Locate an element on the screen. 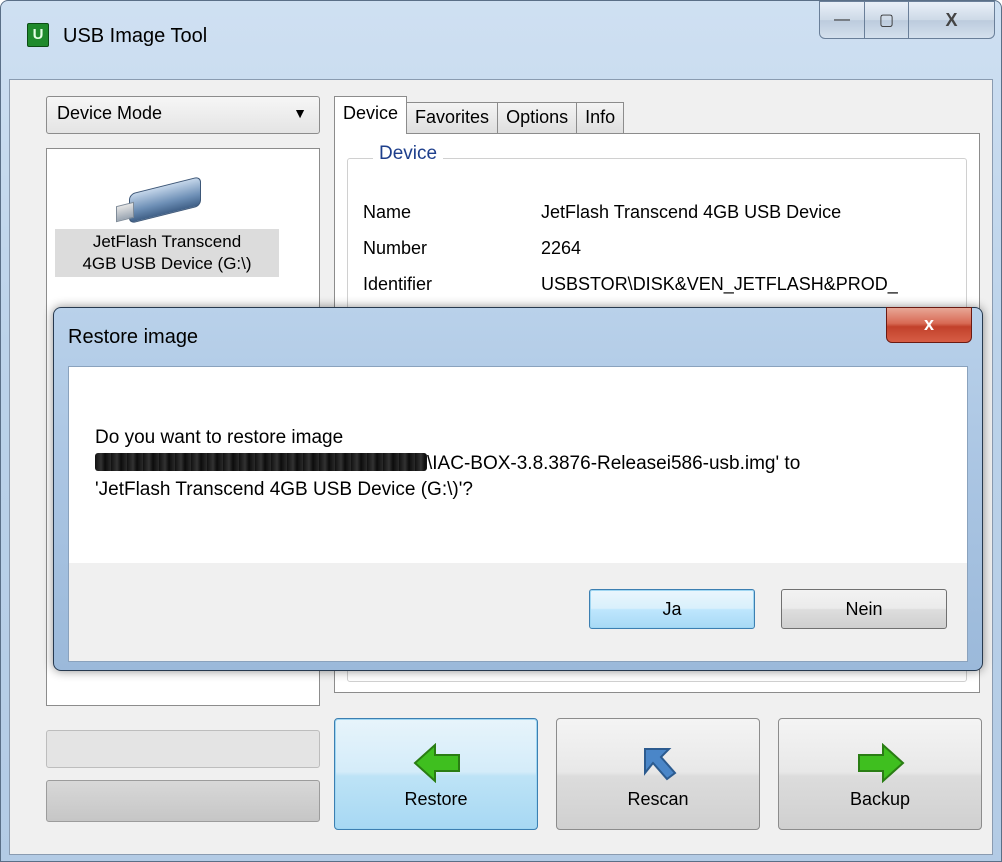 Image resolution: width=1002 pixels, height=862 pixels. tab-options: Options is located at coordinates (537, 118).